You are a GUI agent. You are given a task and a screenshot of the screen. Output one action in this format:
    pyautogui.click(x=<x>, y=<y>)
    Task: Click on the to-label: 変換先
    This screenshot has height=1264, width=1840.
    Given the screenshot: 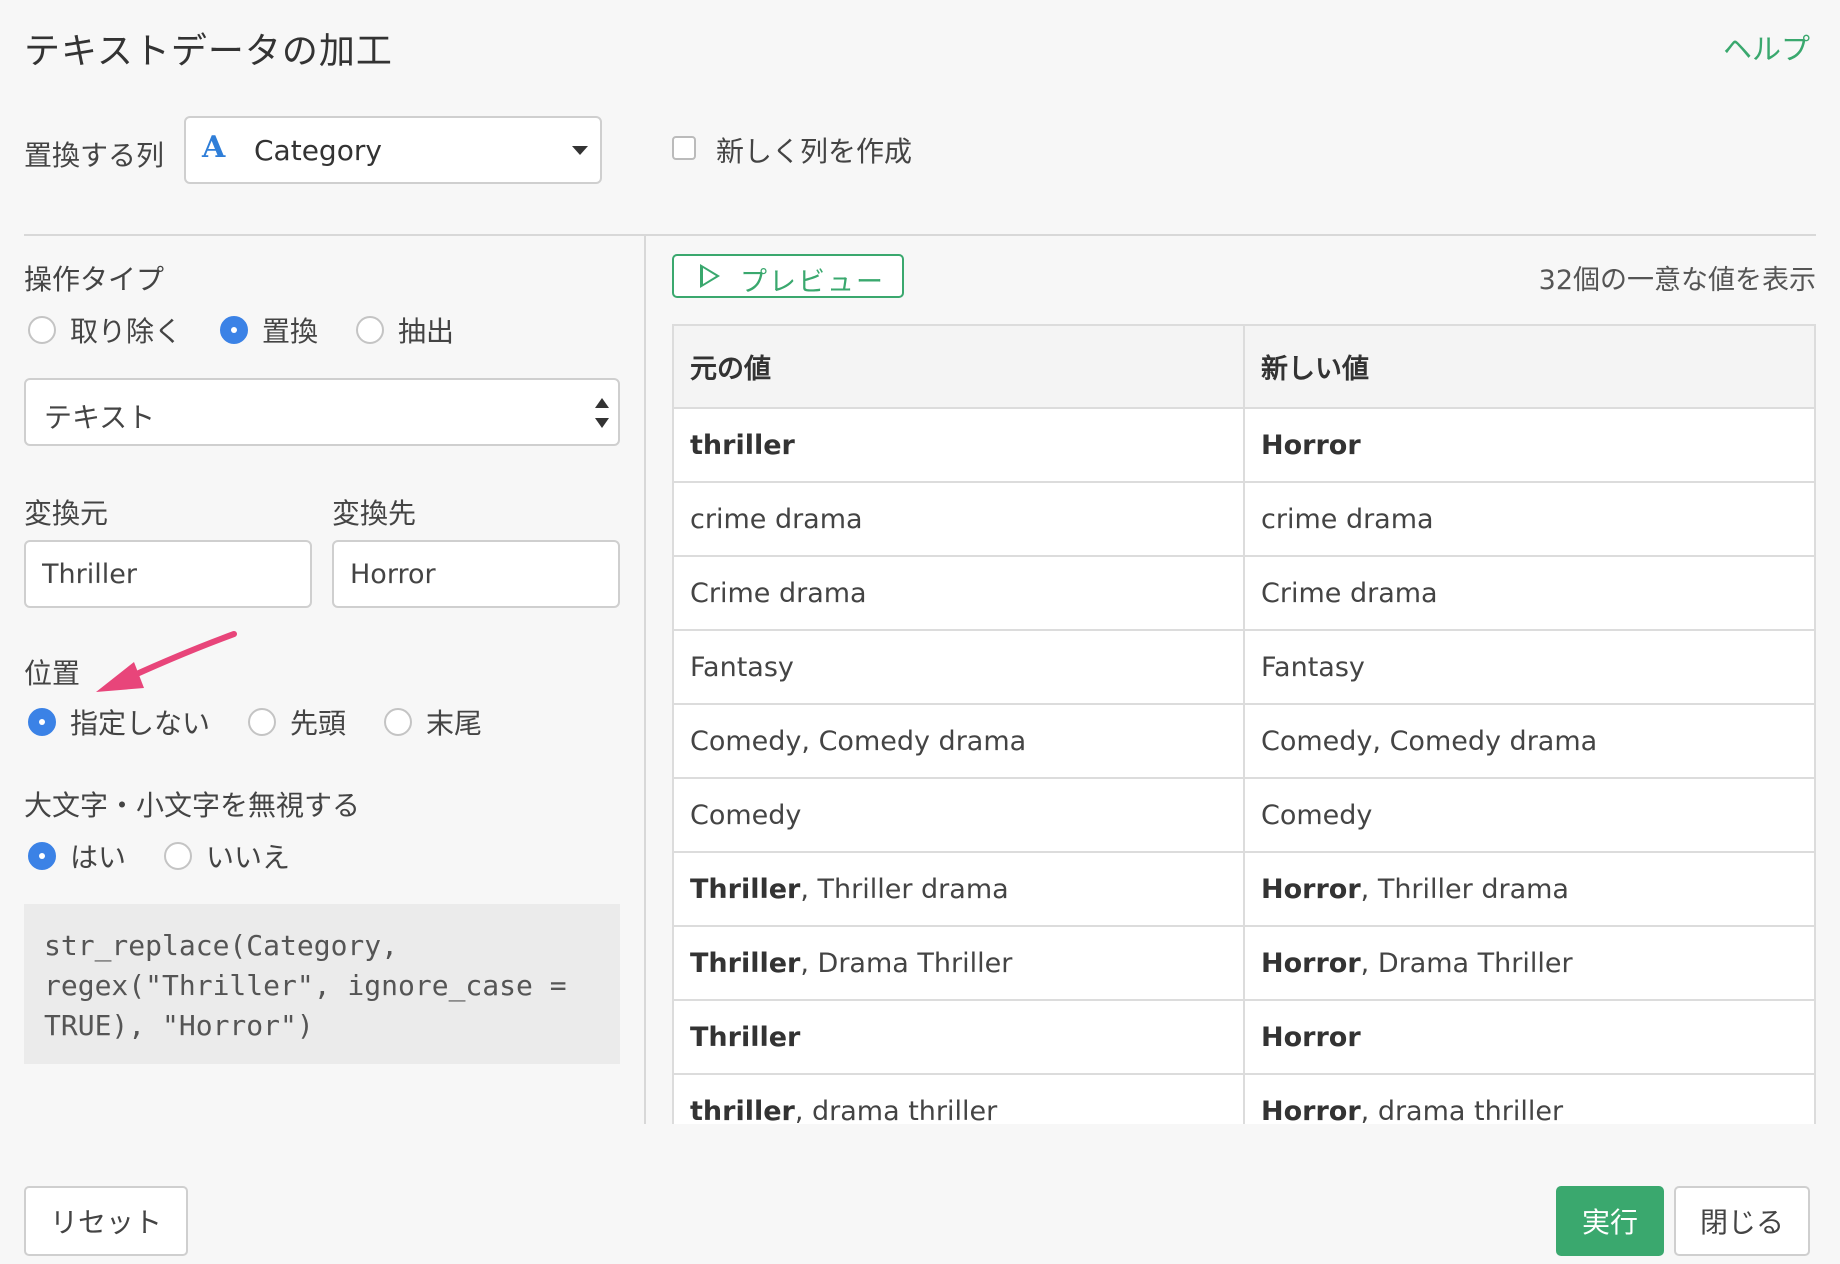 What is the action you would take?
    pyautogui.click(x=374, y=513)
    